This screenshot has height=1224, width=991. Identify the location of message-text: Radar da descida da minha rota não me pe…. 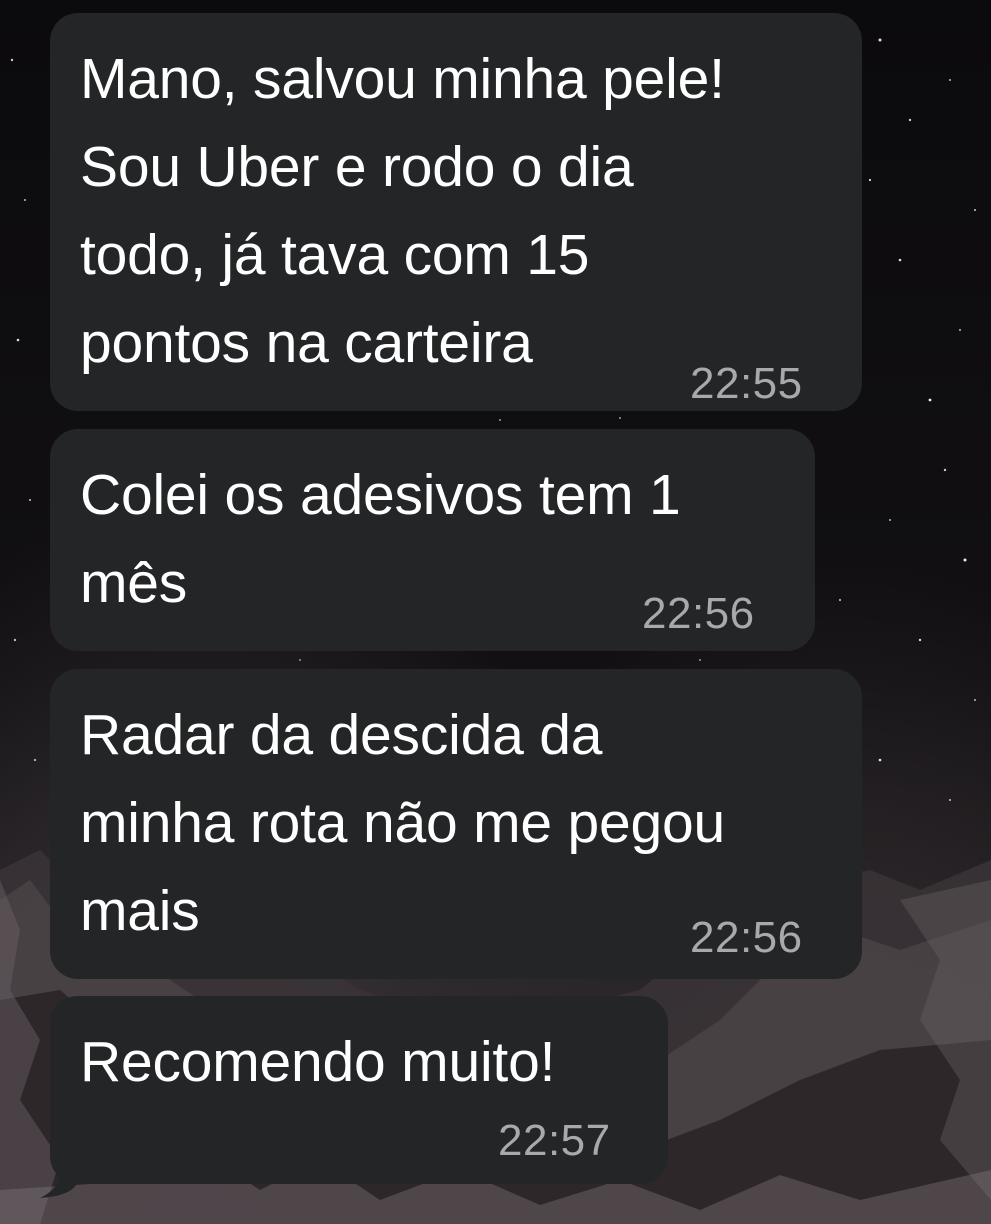
(402, 823).